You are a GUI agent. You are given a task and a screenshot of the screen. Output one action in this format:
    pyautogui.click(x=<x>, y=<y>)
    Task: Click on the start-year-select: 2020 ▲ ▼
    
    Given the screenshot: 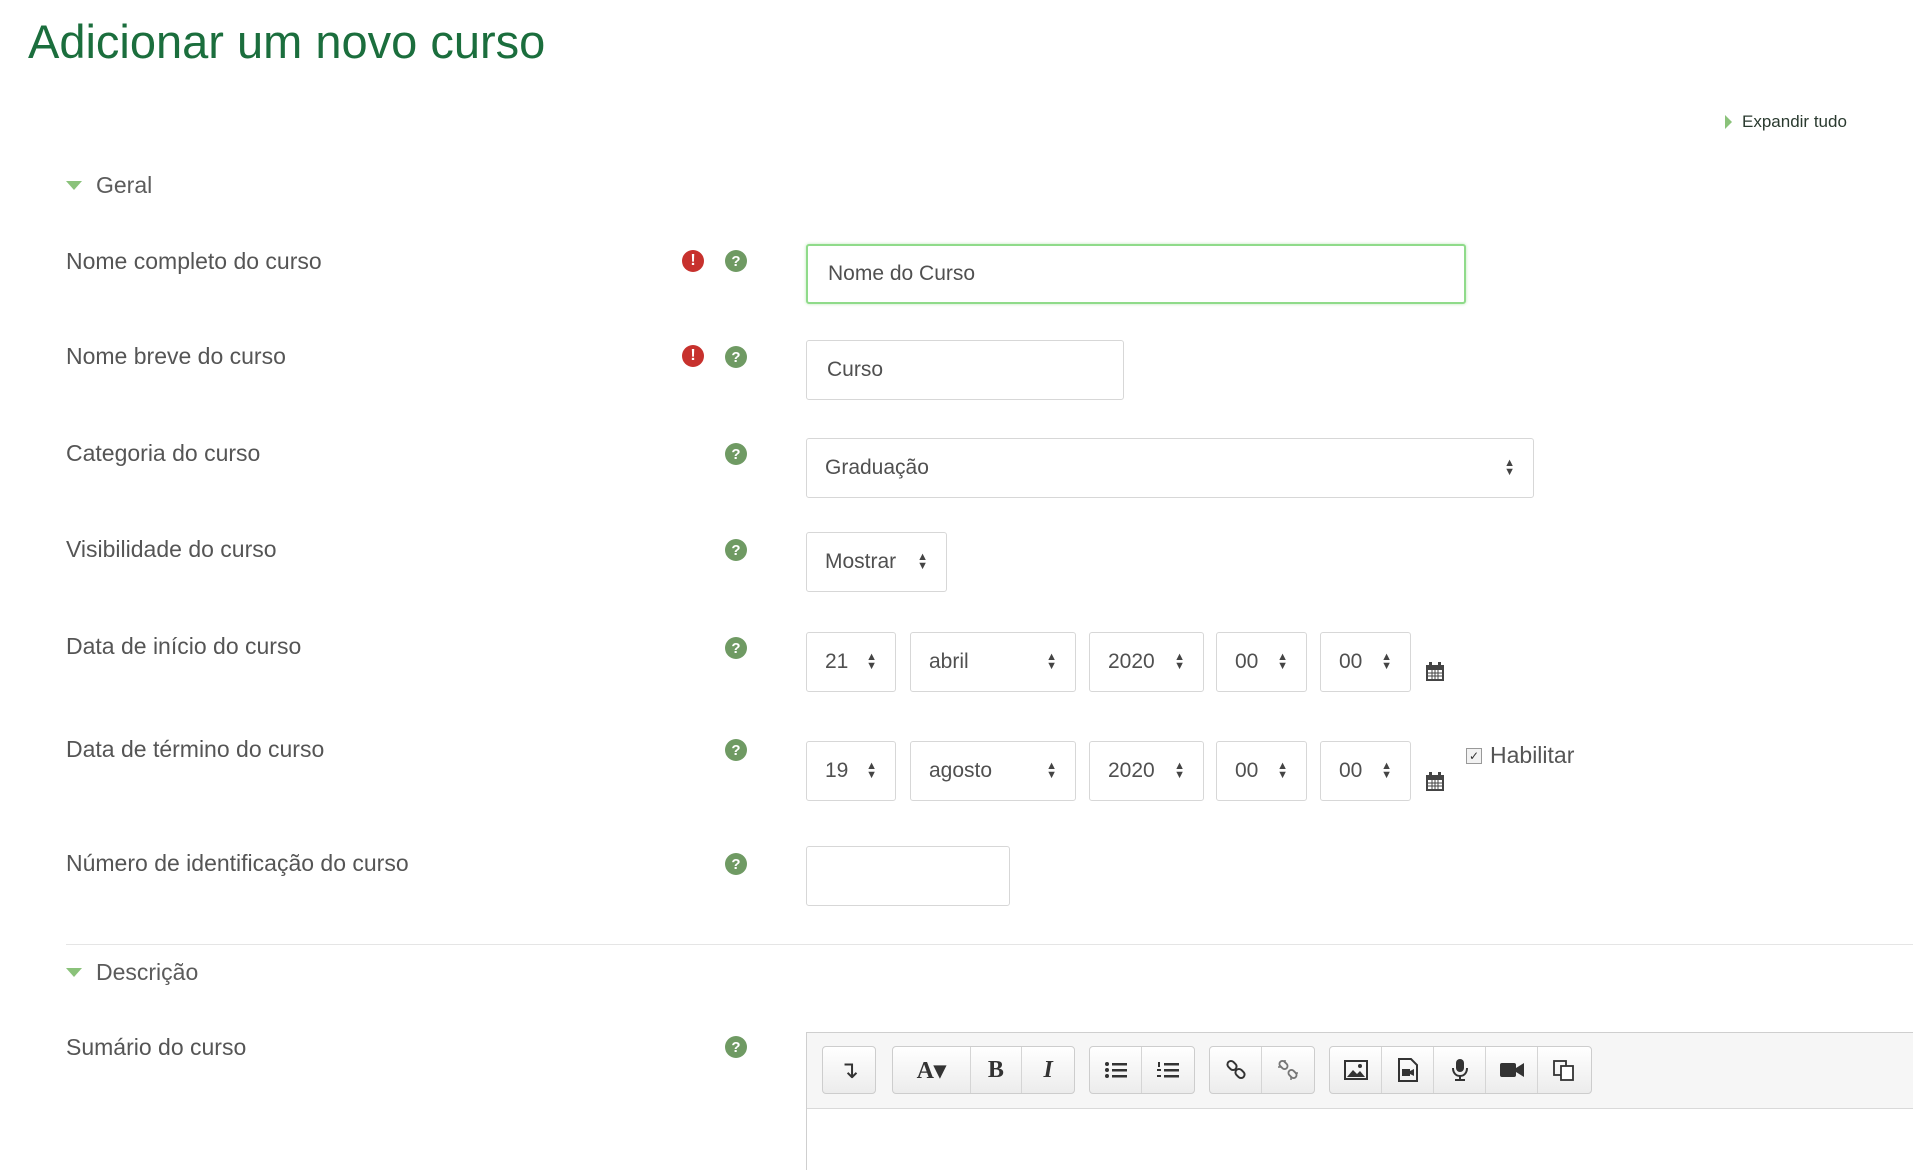 What is the action you would take?
    pyautogui.click(x=1146, y=662)
    